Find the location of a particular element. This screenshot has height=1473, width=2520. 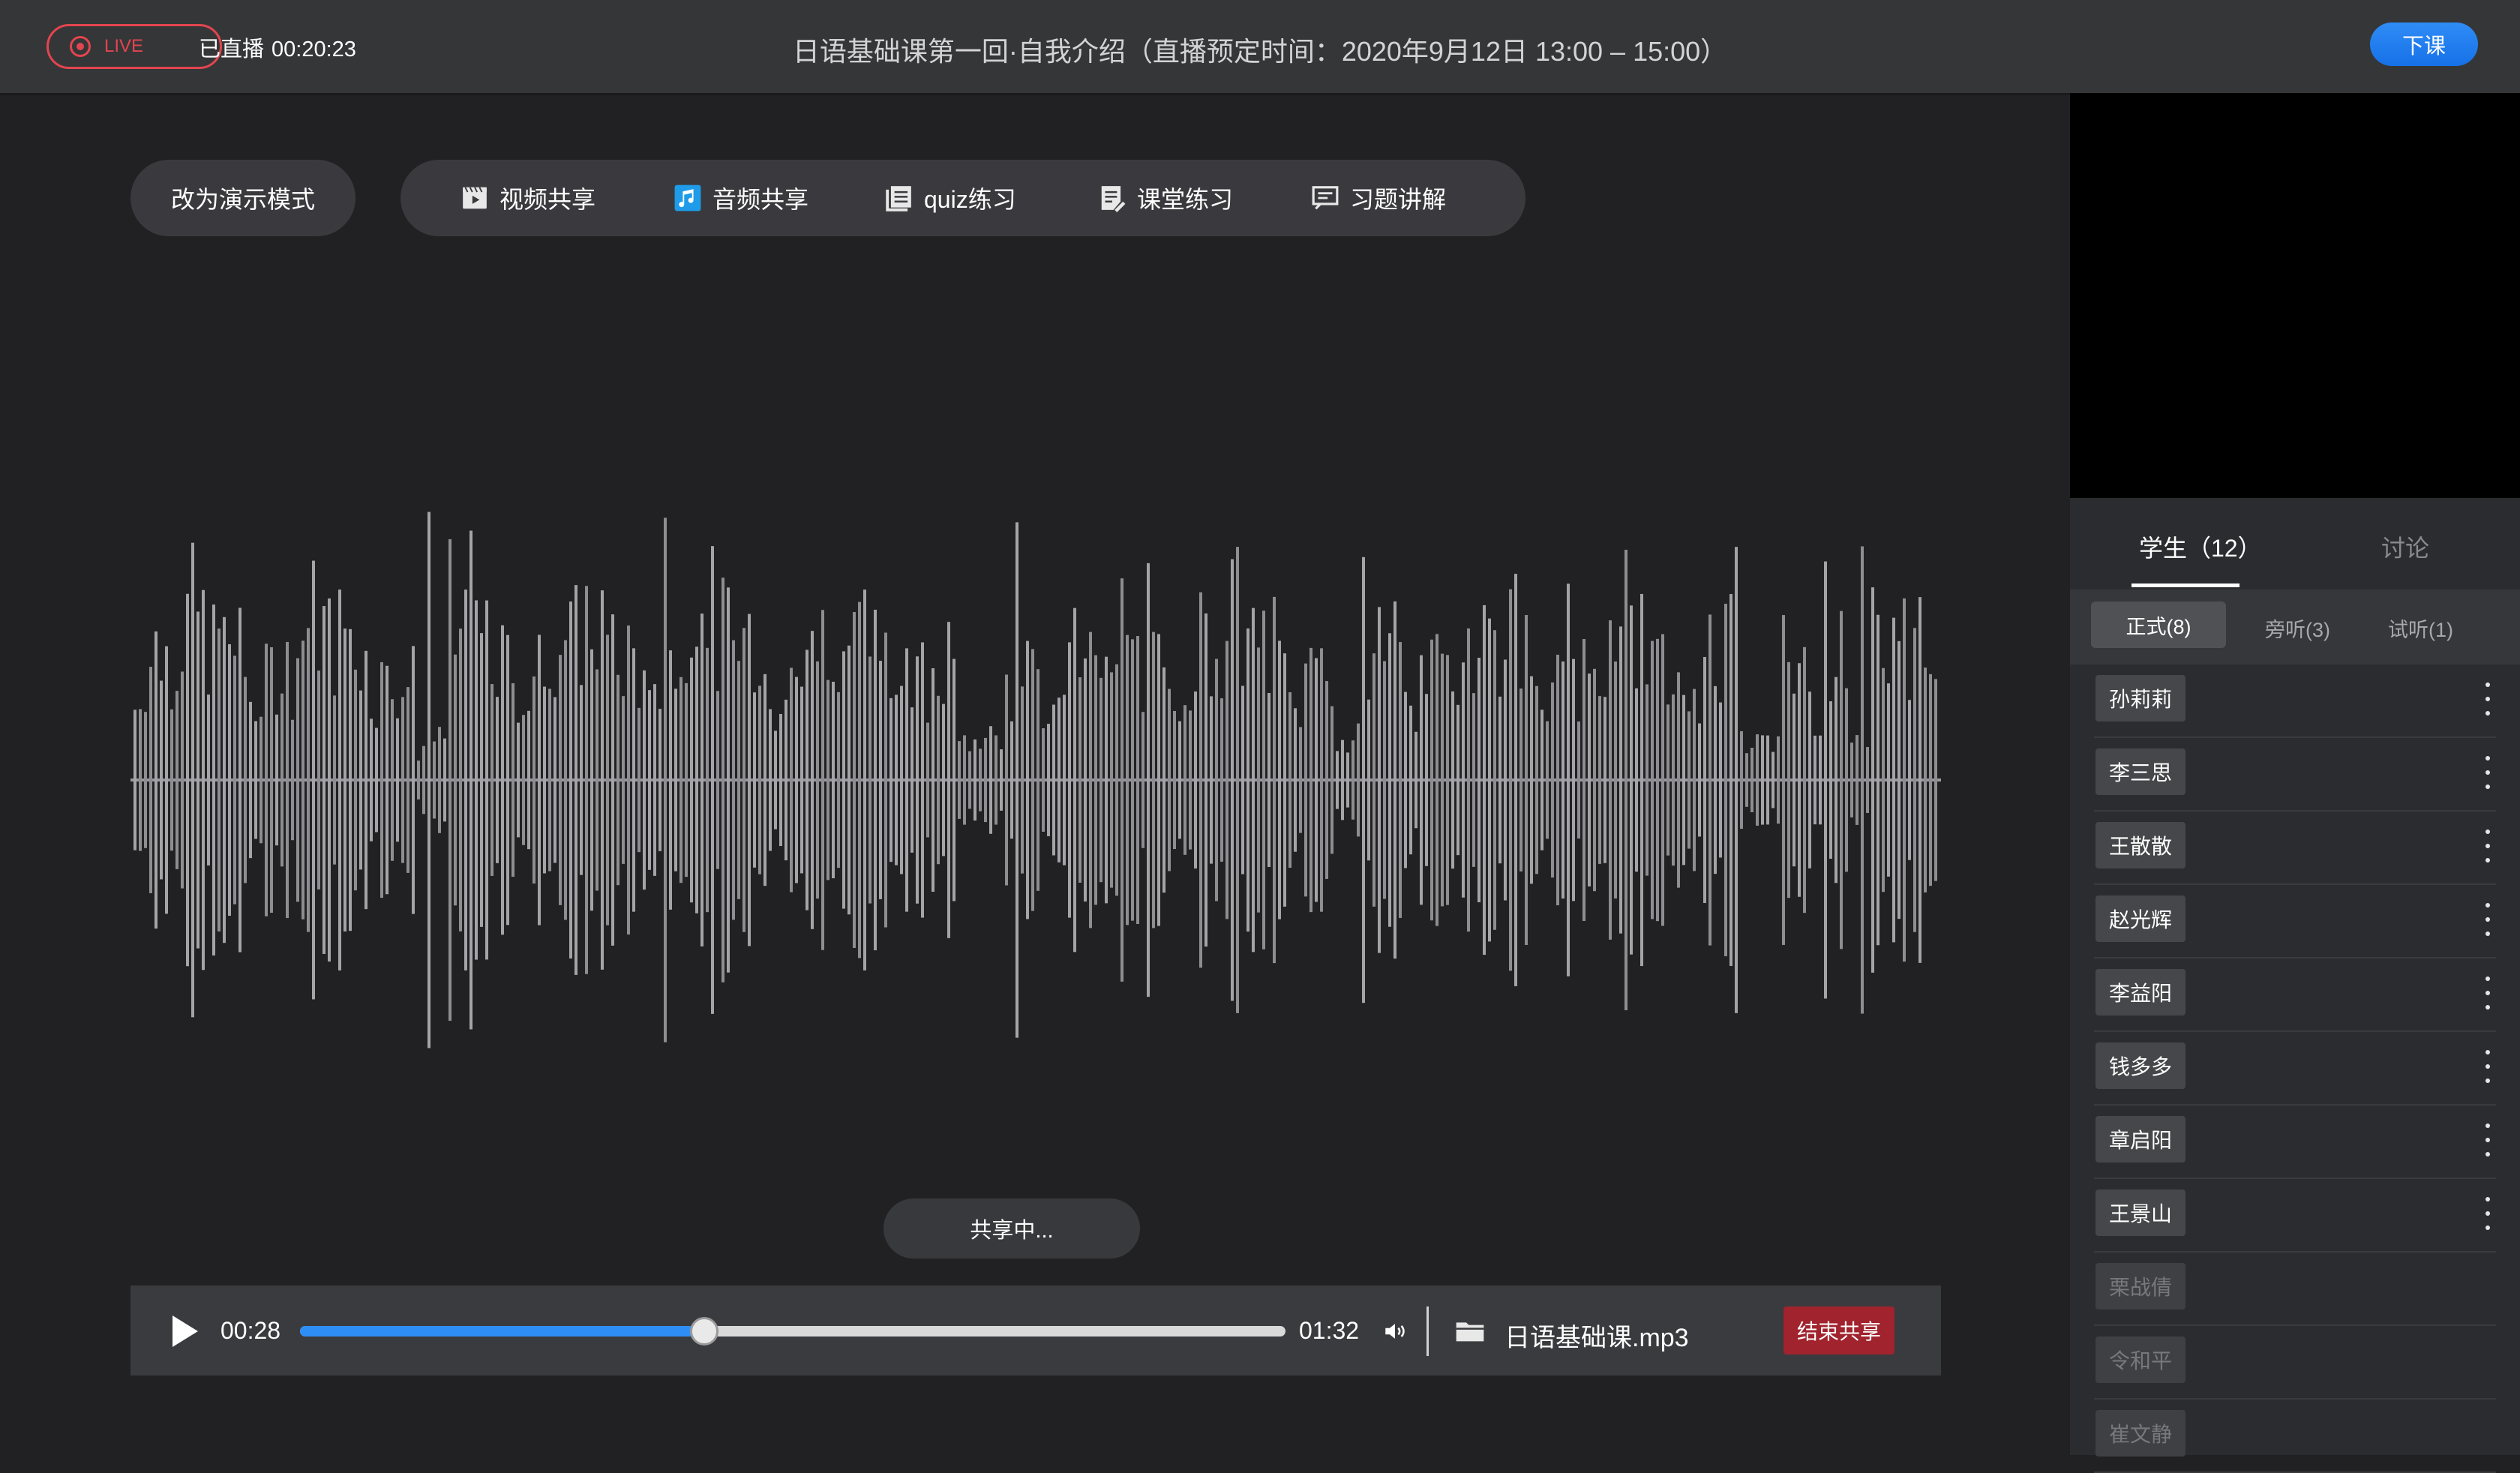

student-row: 章启阳 is located at coordinates (2295, 1142).